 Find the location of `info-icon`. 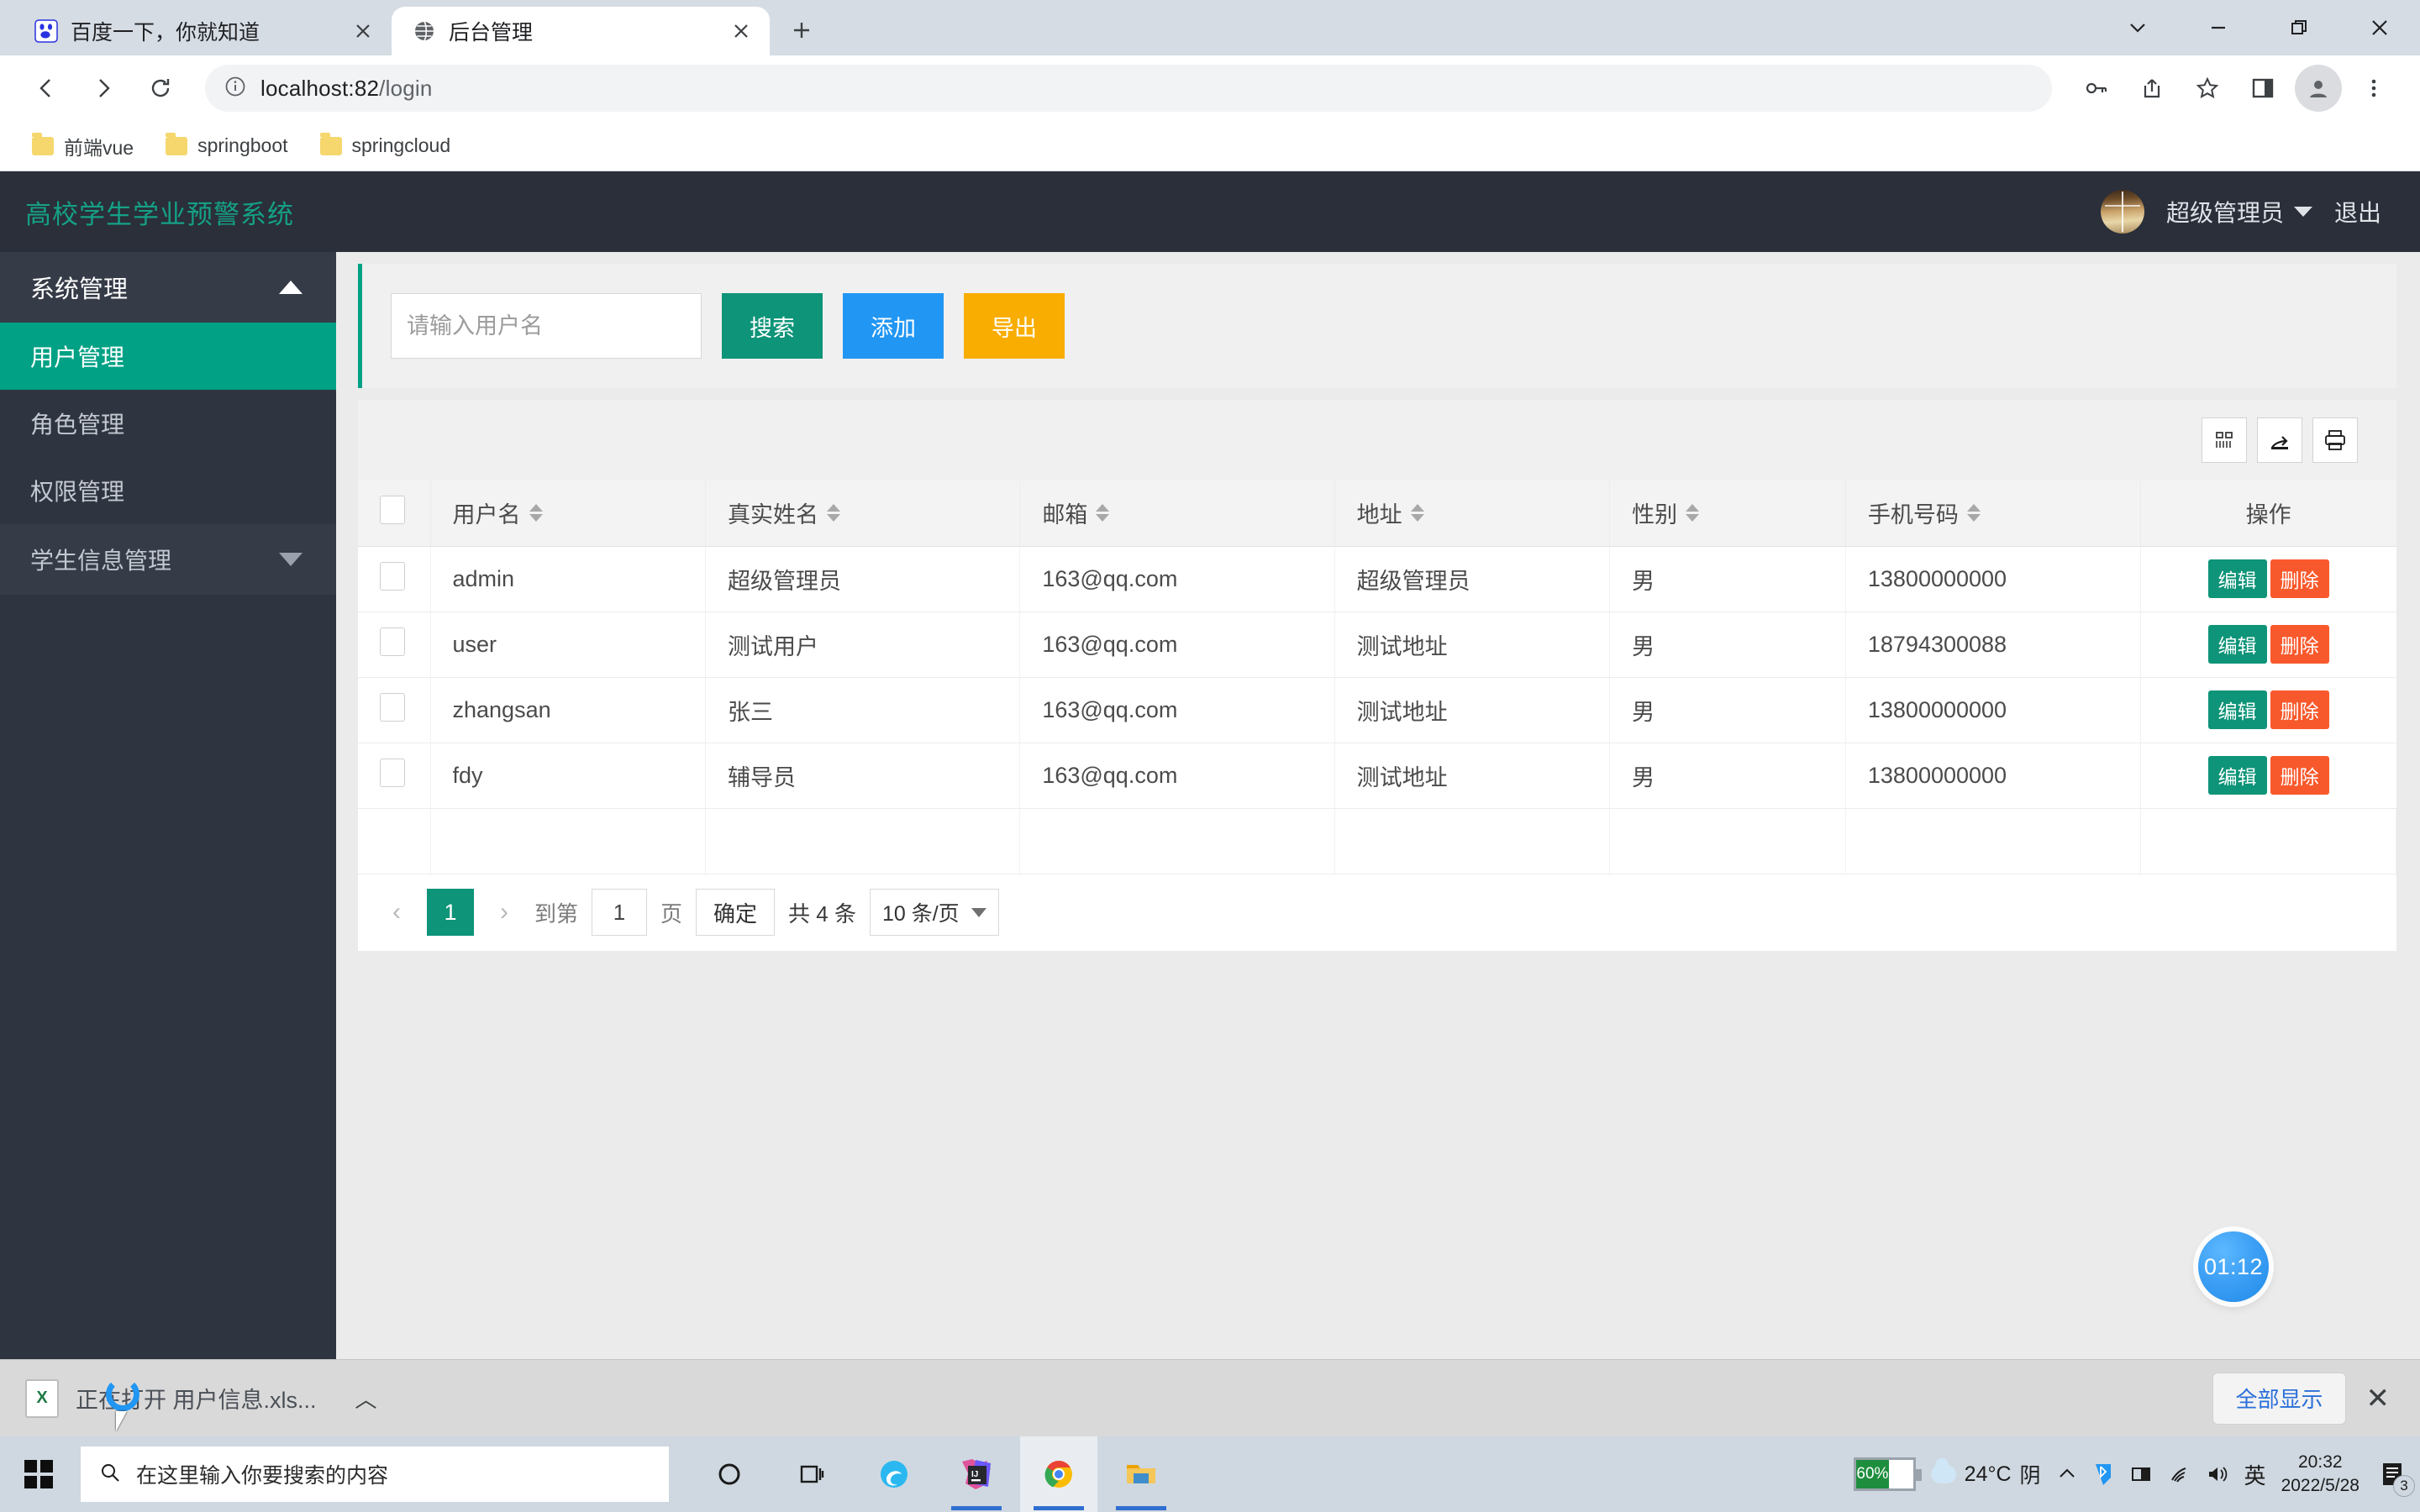

info-icon is located at coordinates (235, 88).